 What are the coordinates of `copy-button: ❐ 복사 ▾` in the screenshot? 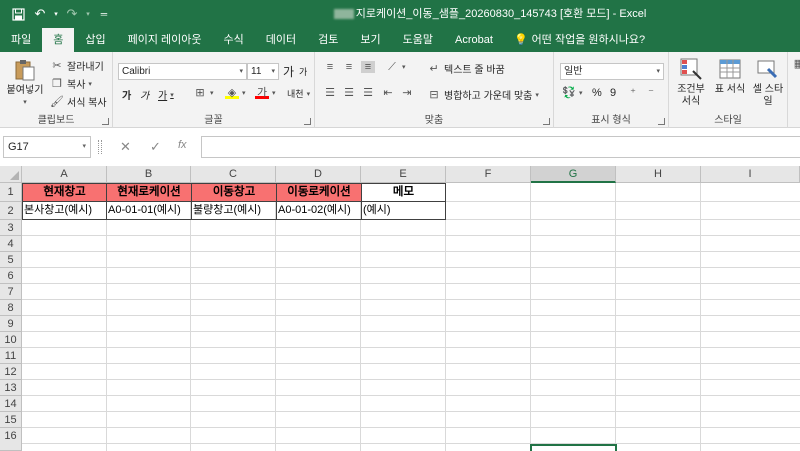 It's located at (71, 84).